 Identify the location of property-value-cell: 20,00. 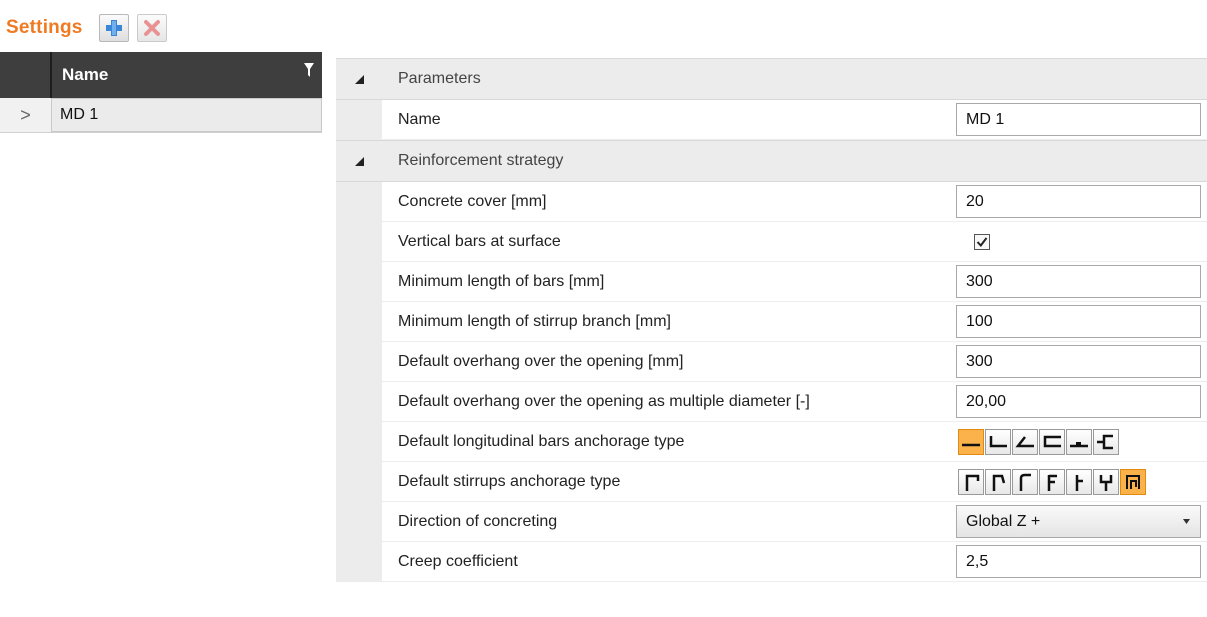
(1081, 402).